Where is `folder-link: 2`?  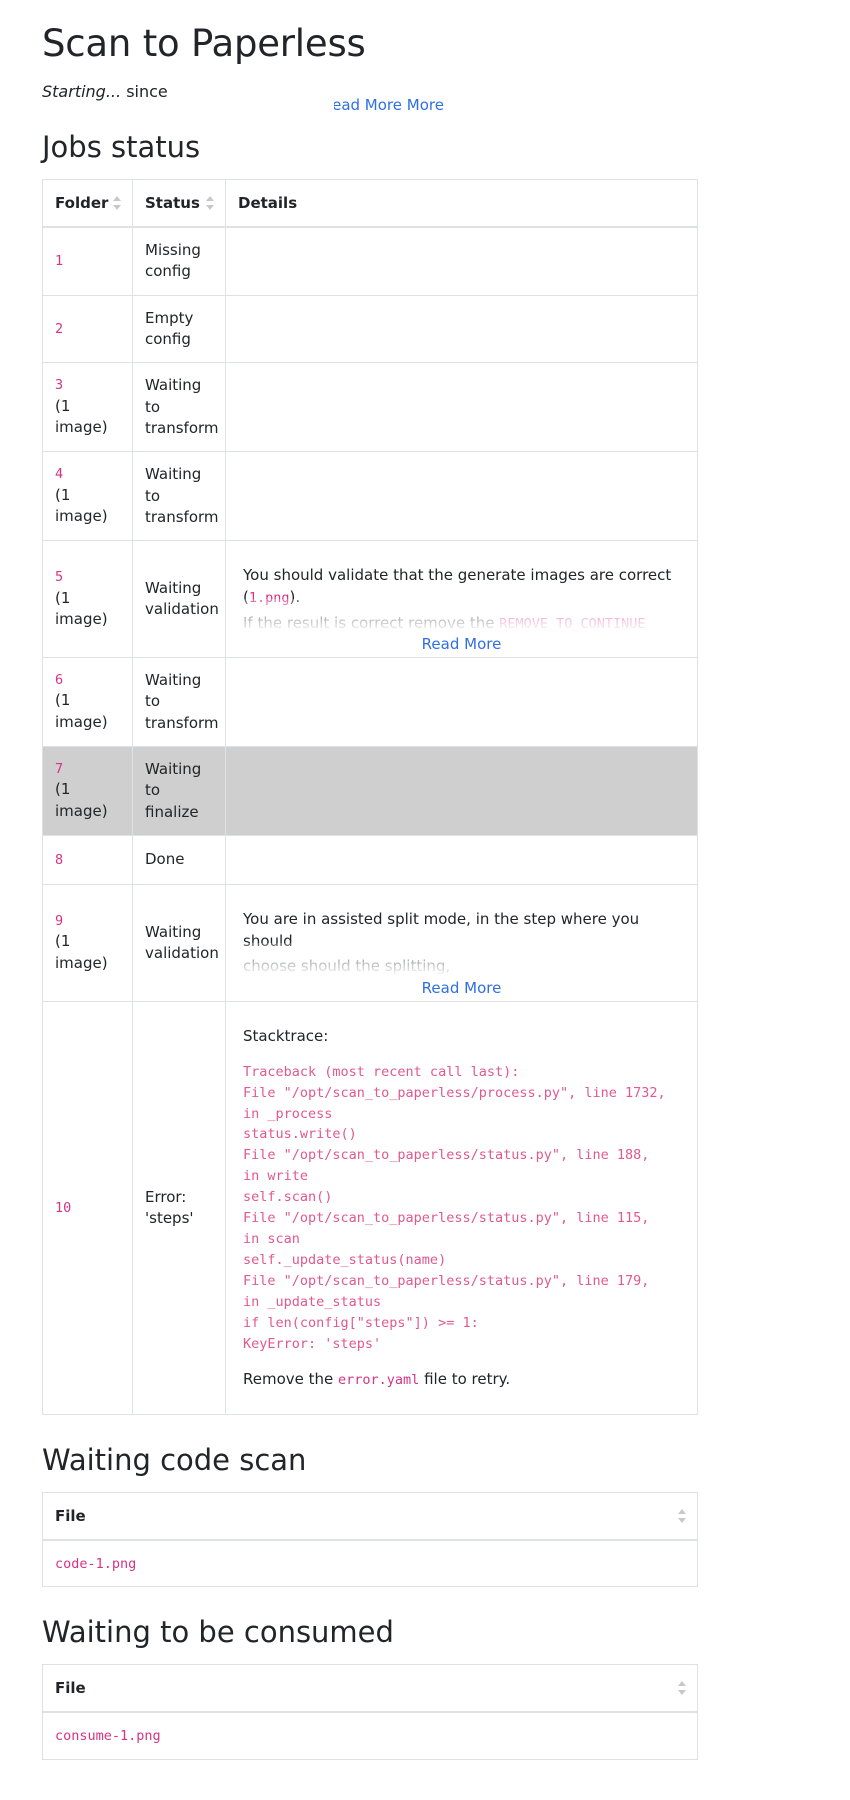 folder-link: 2 is located at coordinates (87, 329).